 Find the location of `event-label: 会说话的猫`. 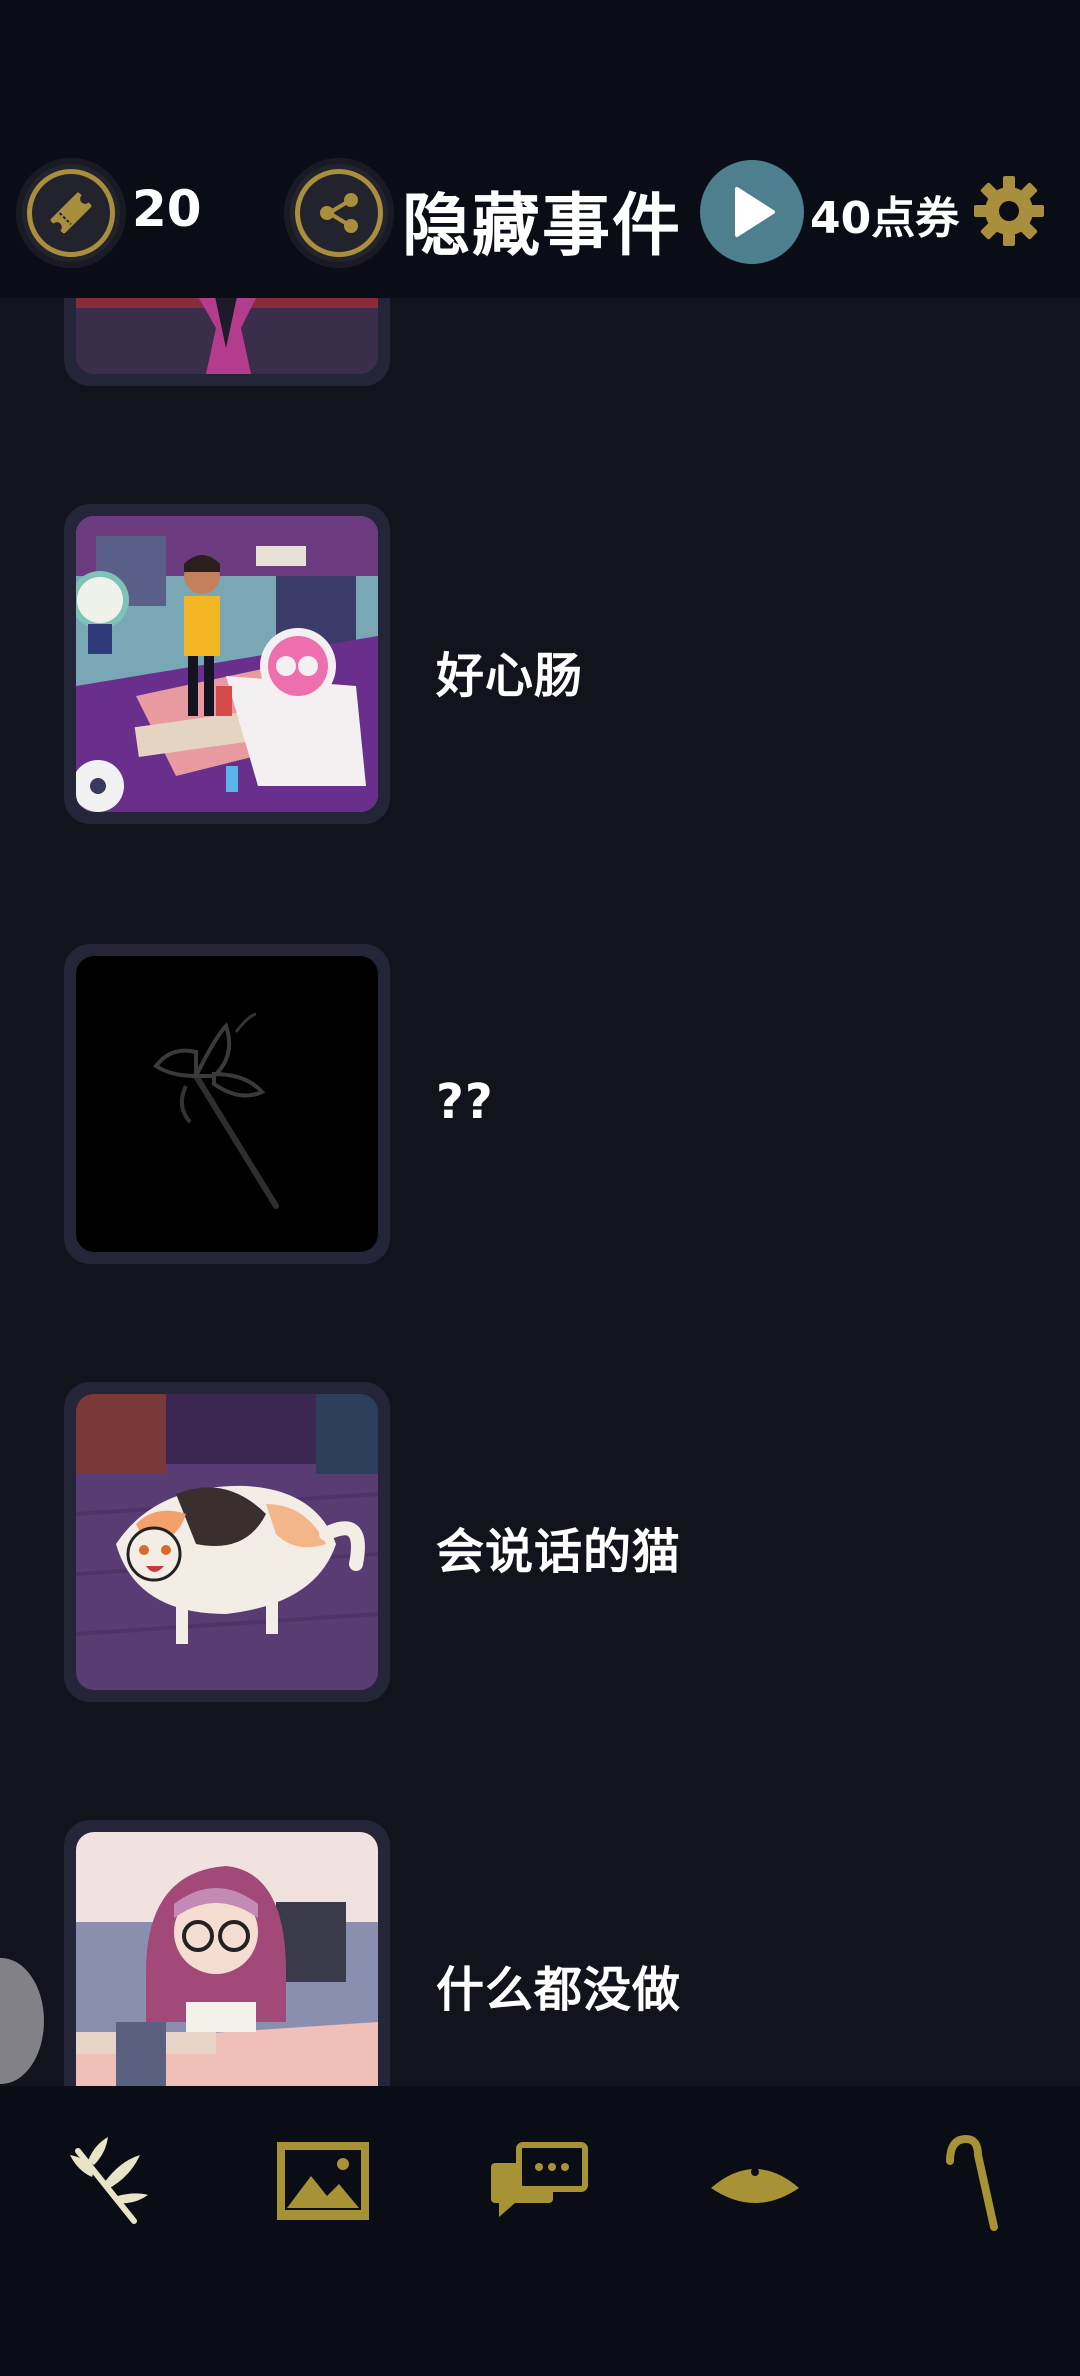

event-label: 会说话的猫 is located at coordinates (558, 1547).